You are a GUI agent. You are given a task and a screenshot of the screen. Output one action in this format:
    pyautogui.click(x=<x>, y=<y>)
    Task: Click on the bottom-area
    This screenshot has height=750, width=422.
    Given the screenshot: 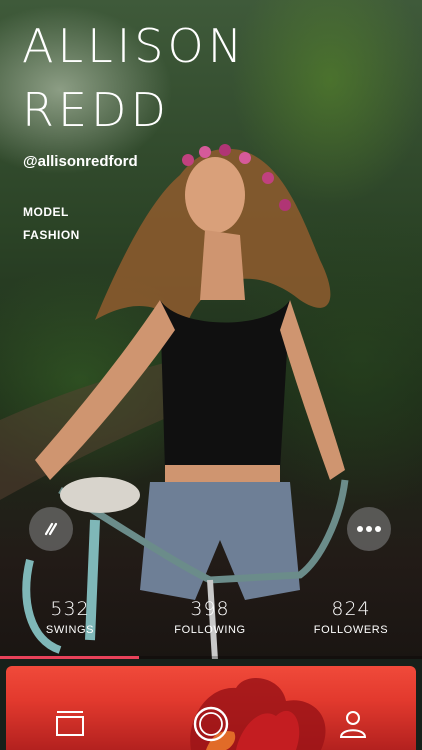 What is the action you would take?
    pyautogui.click(x=211, y=704)
    